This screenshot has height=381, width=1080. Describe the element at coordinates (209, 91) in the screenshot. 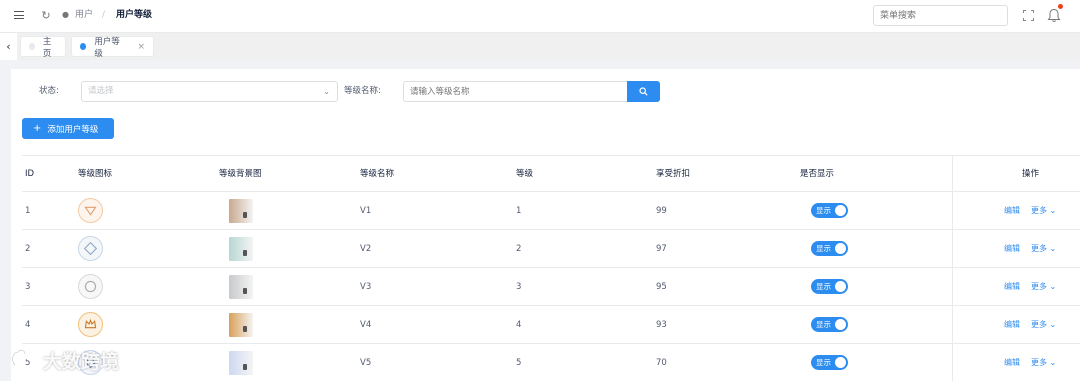

I see `status-select: 请选择 ⌄` at that location.